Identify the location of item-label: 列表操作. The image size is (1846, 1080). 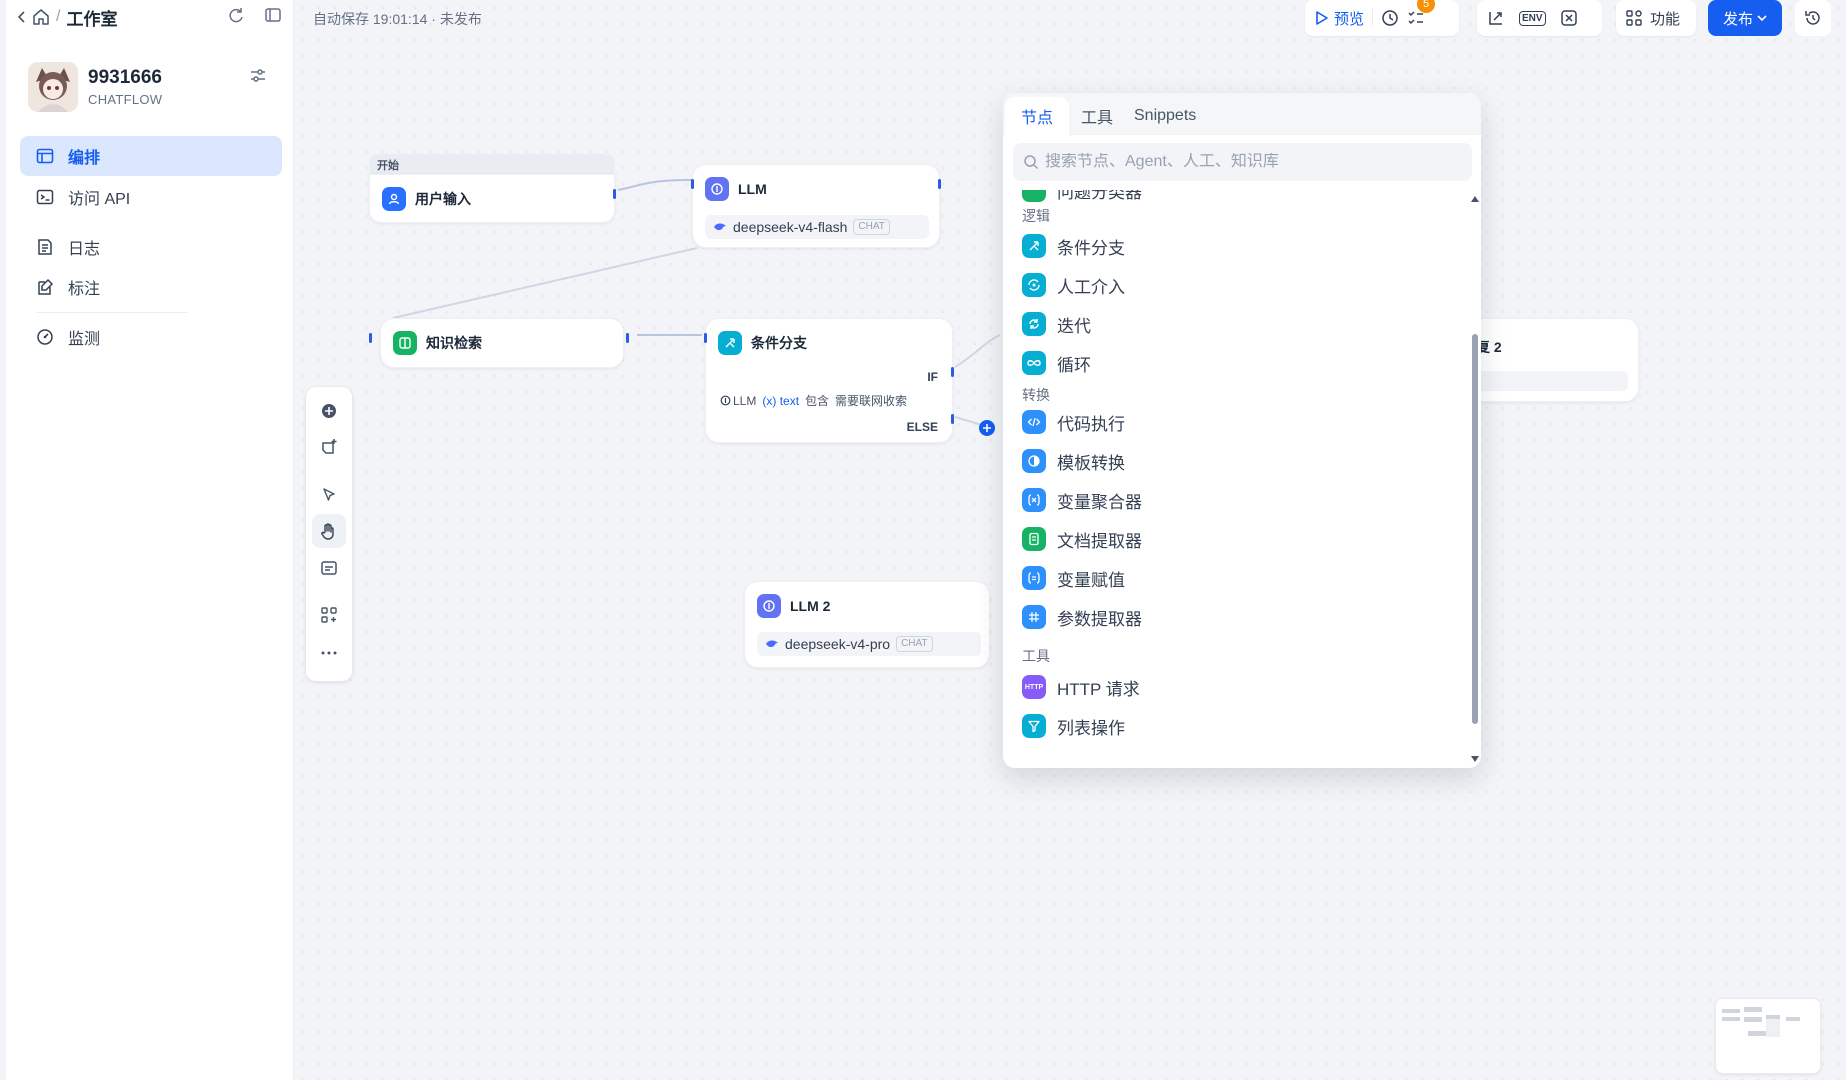
(1091, 728).